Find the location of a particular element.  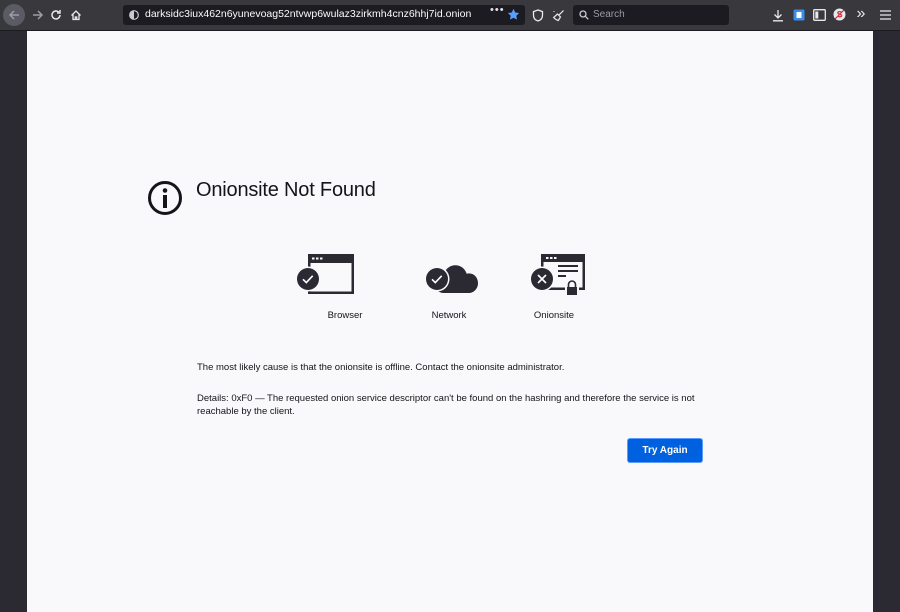

reload-button is located at coordinates (56, 15).